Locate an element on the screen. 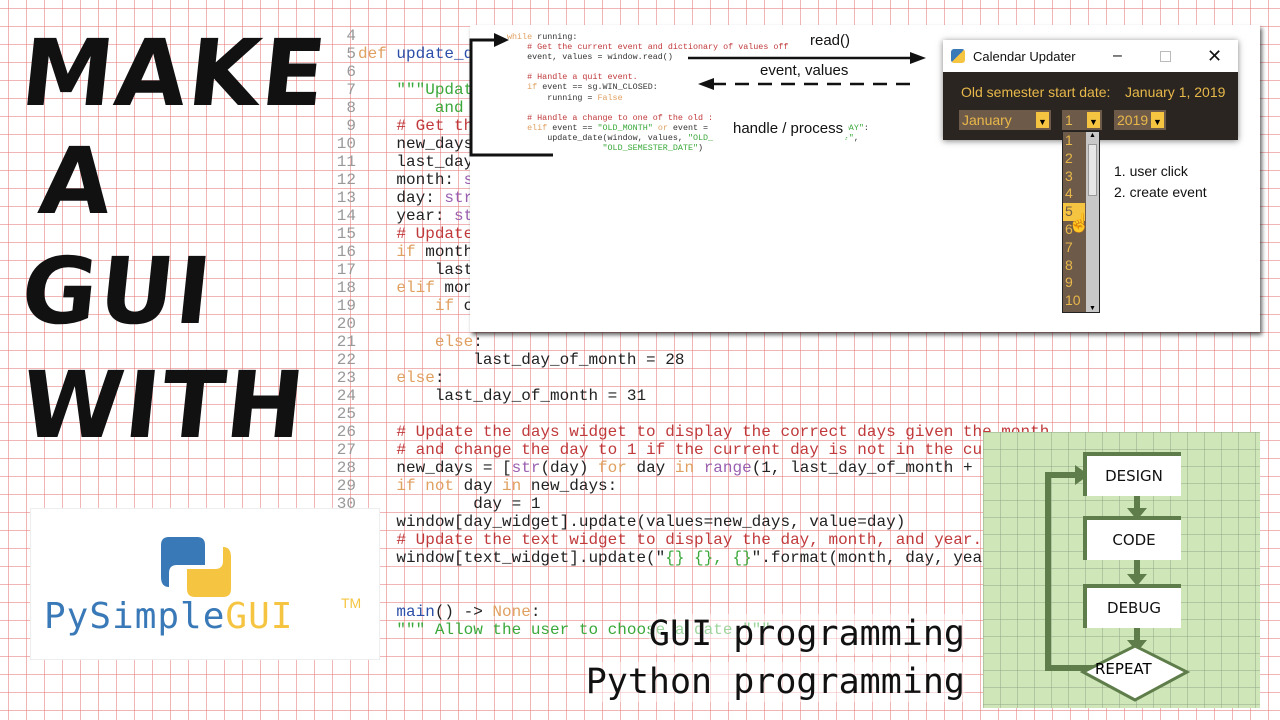 This screenshot has height=720, width=1280. hand-cursor-icon: ☝ is located at coordinates (1079, 223).